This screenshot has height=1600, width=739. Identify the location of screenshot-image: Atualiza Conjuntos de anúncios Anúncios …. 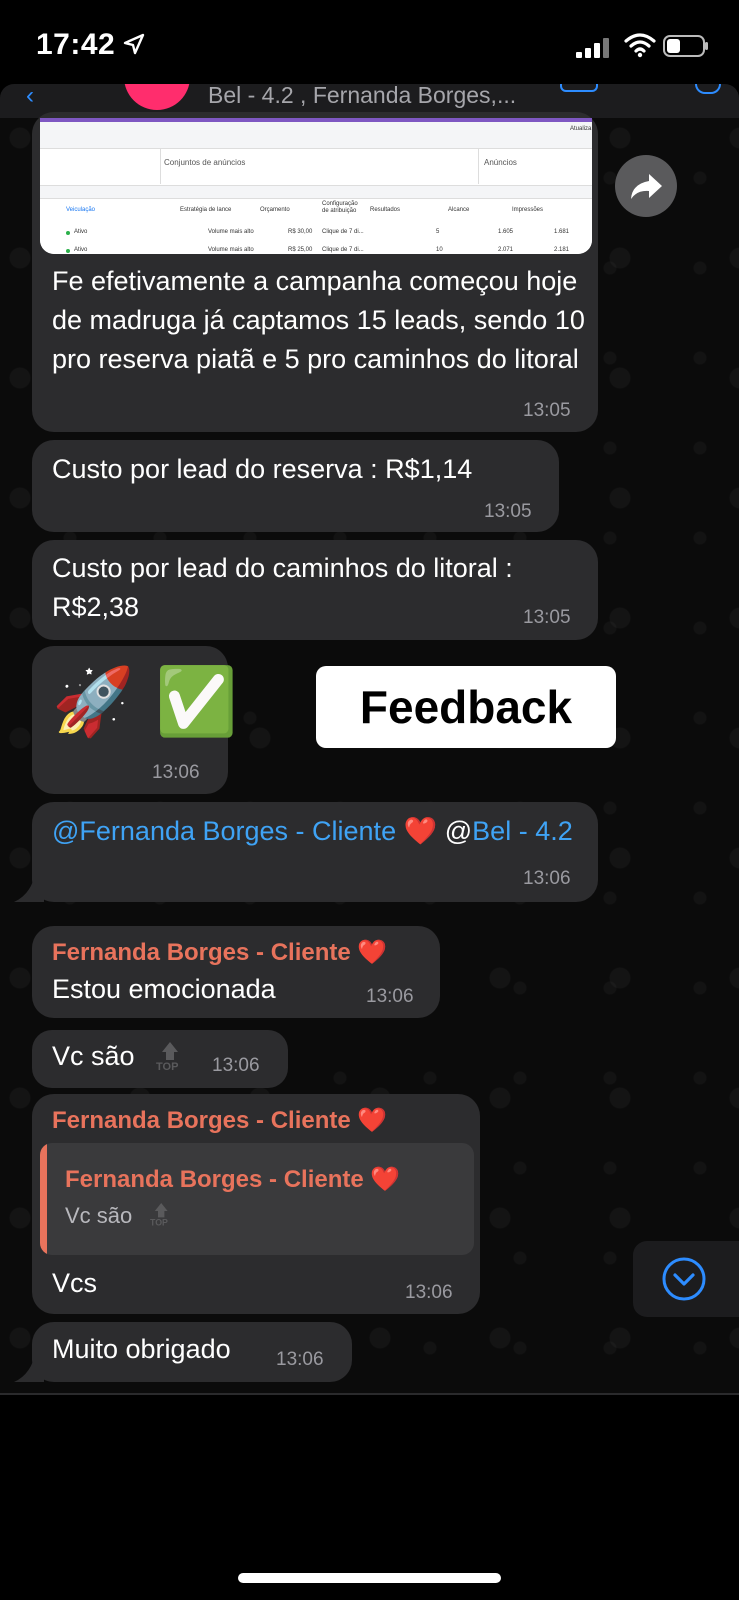
(316, 186).